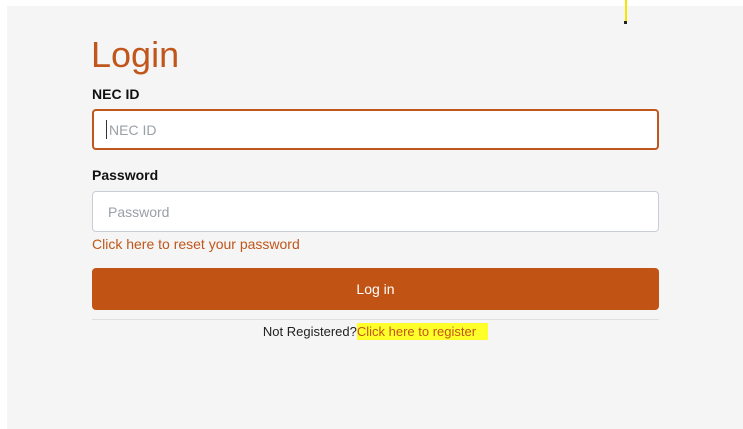 The image size is (743, 429). I want to click on password-input, so click(375, 211).